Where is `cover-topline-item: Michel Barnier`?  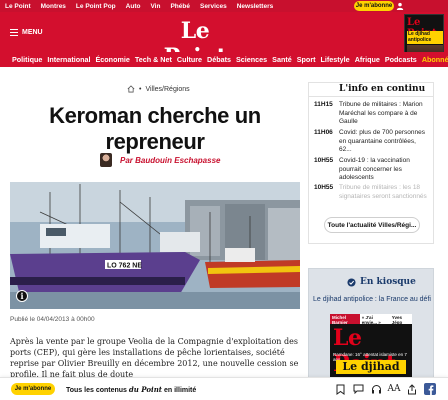 cover-topline-item: Michel Barnier is located at coordinates (345, 319).